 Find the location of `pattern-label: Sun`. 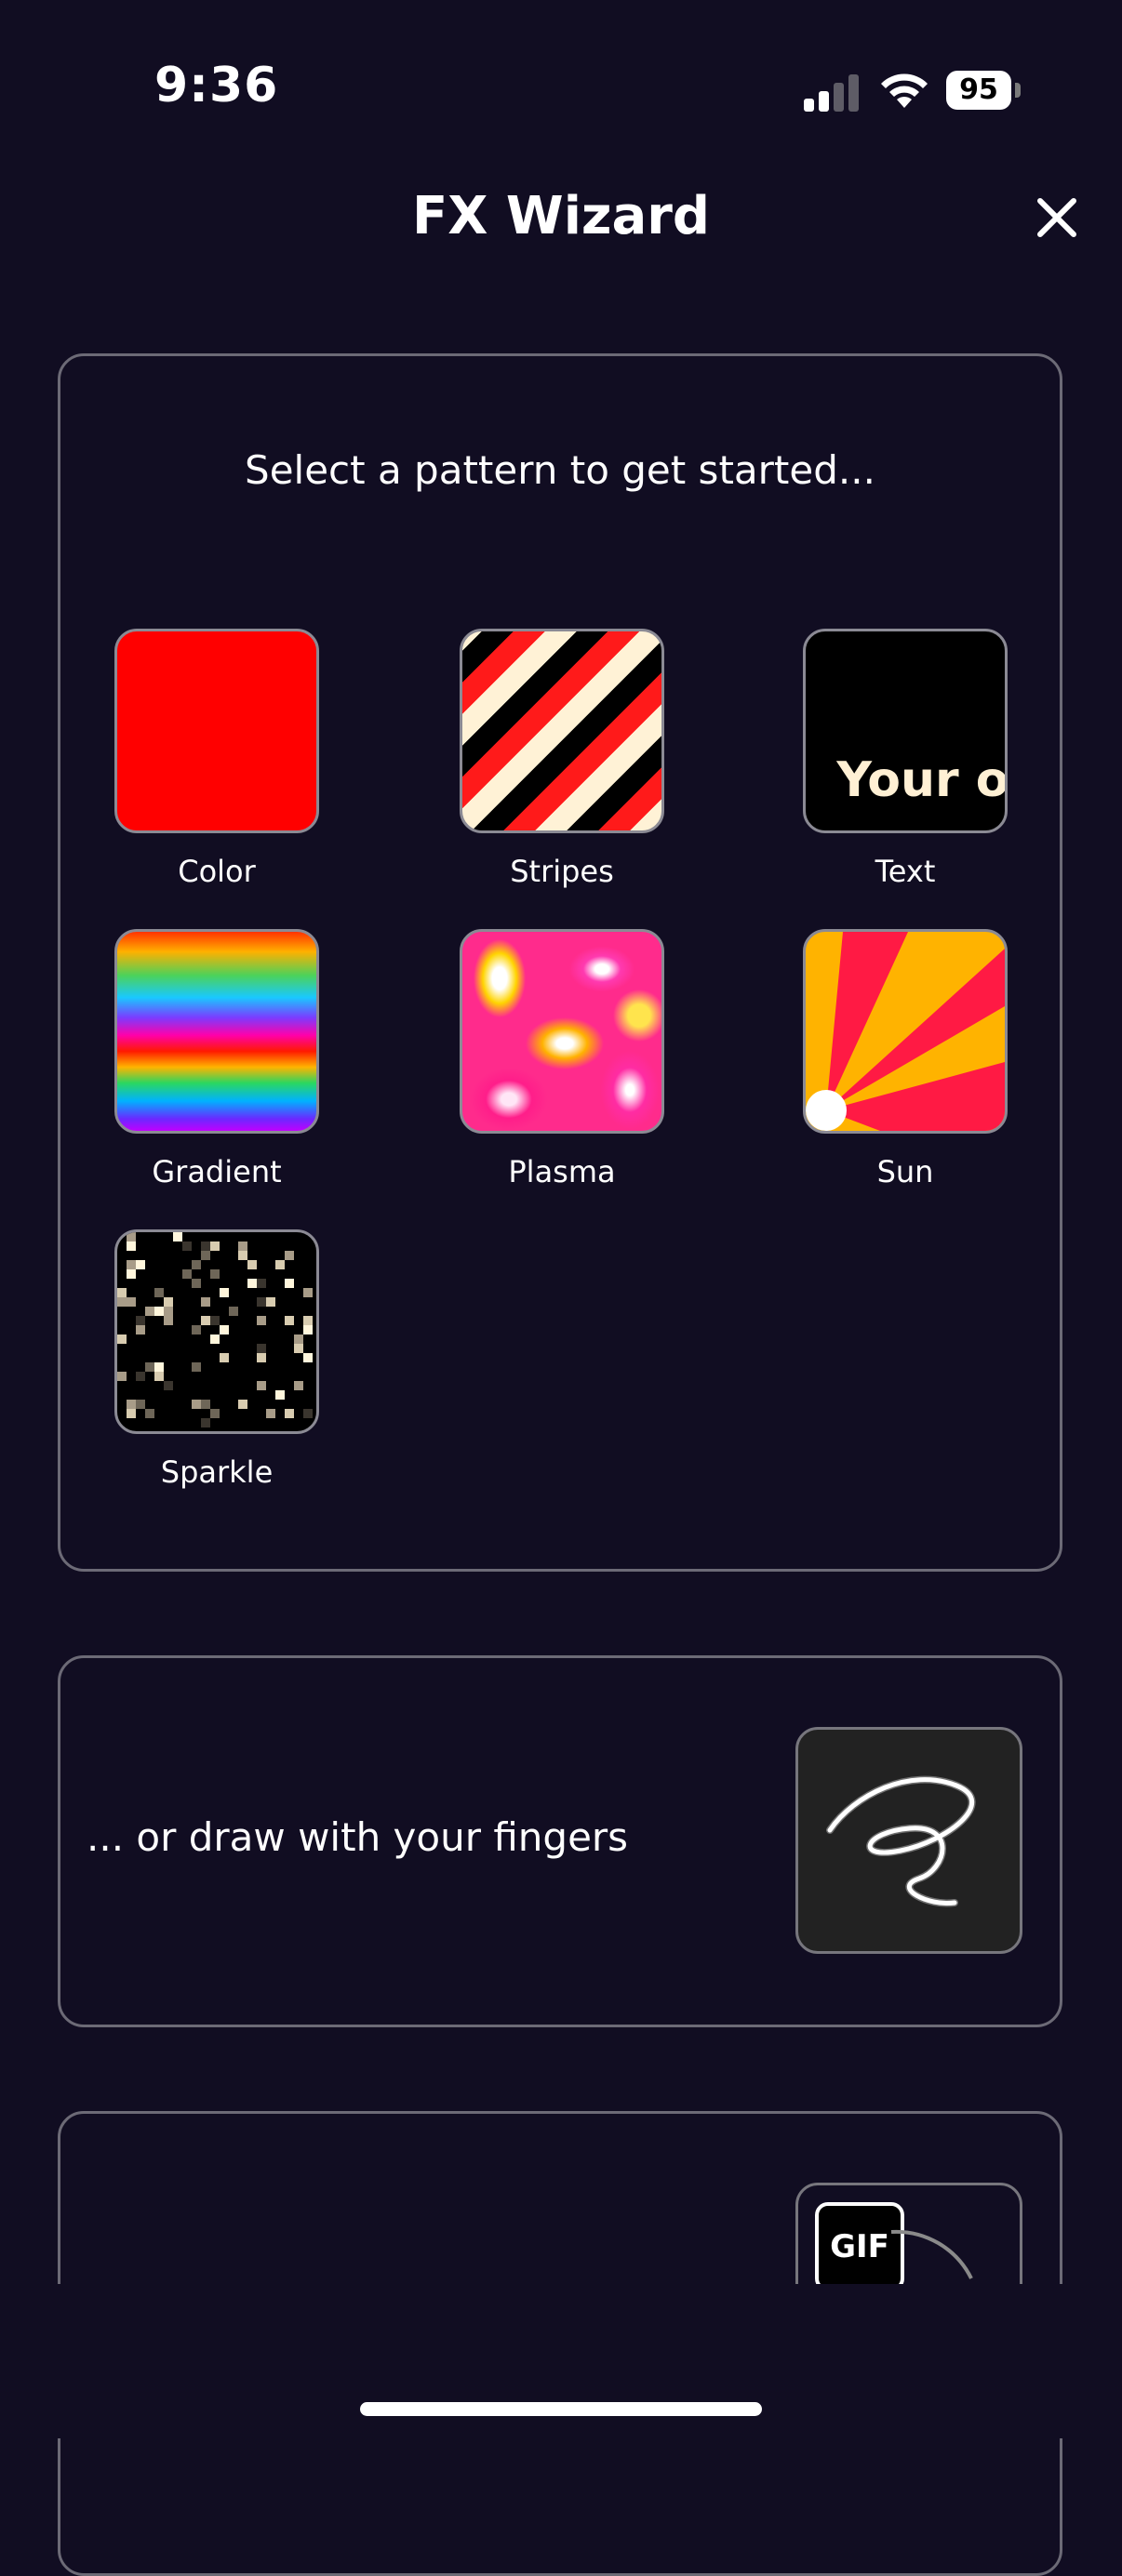

pattern-label: Sun is located at coordinates (905, 1171).